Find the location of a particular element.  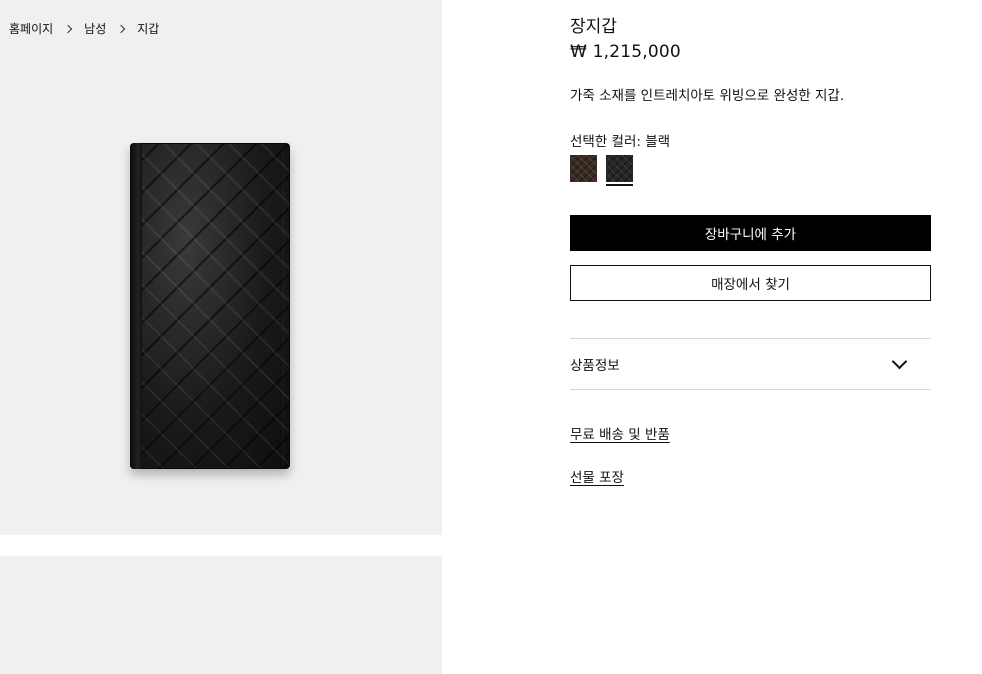

breadcrumb-wallets: 지갑 is located at coordinates (148, 28).